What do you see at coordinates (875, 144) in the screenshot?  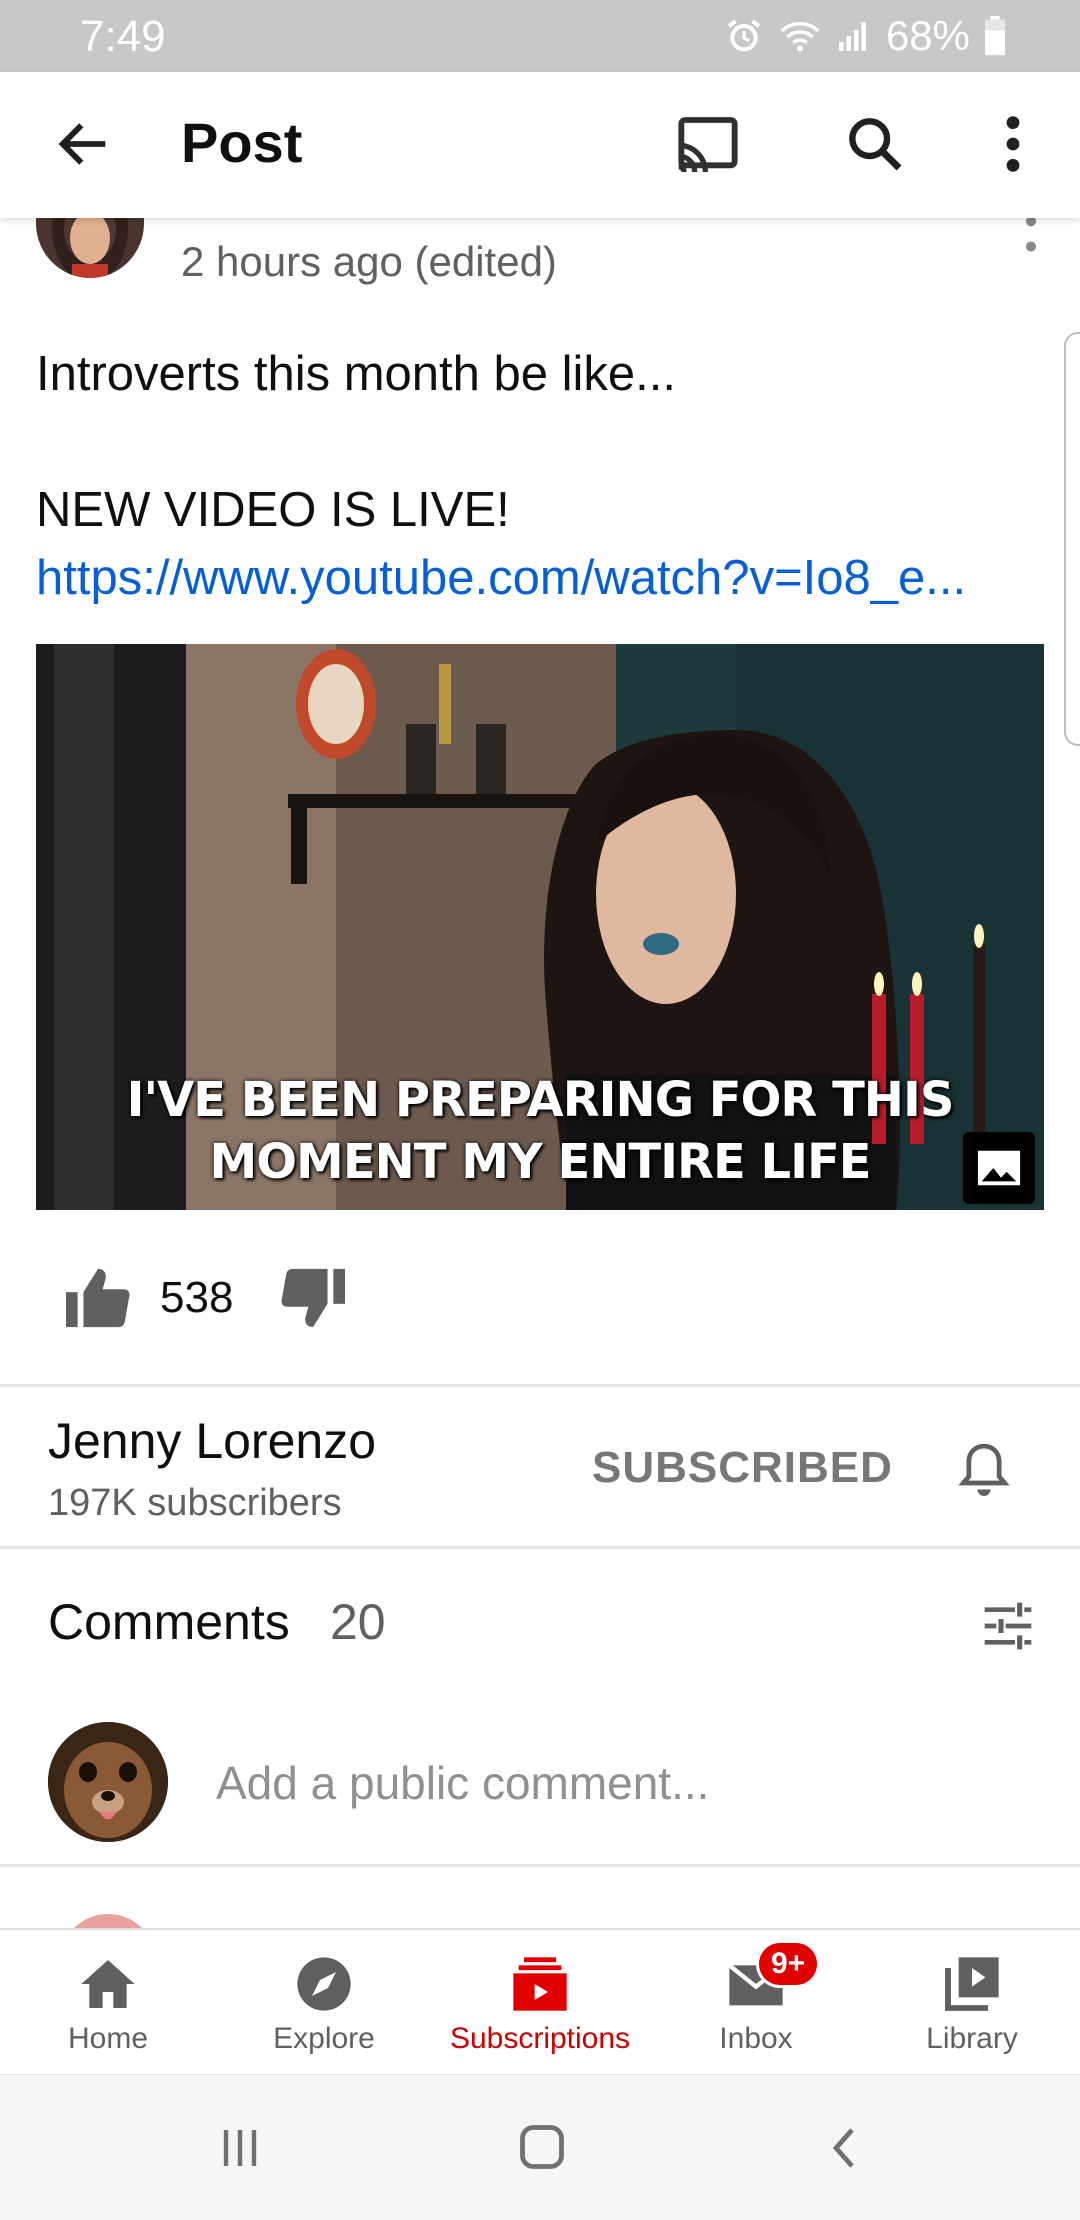 I see `search-icon` at bounding box center [875, 144].